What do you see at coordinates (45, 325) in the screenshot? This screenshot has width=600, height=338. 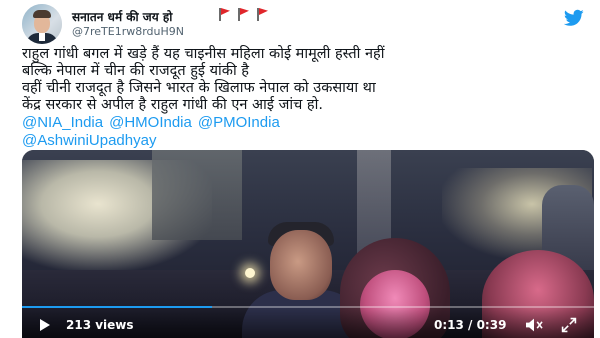 I see `play-icon` at bounding box center [45, 325].